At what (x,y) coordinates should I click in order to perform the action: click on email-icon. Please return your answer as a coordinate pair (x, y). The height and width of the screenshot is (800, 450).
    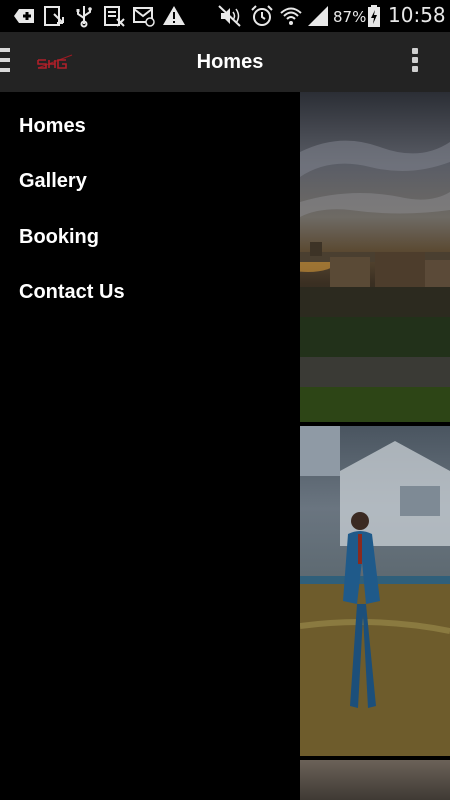
    Looking at the image, I should click on (144, 17).